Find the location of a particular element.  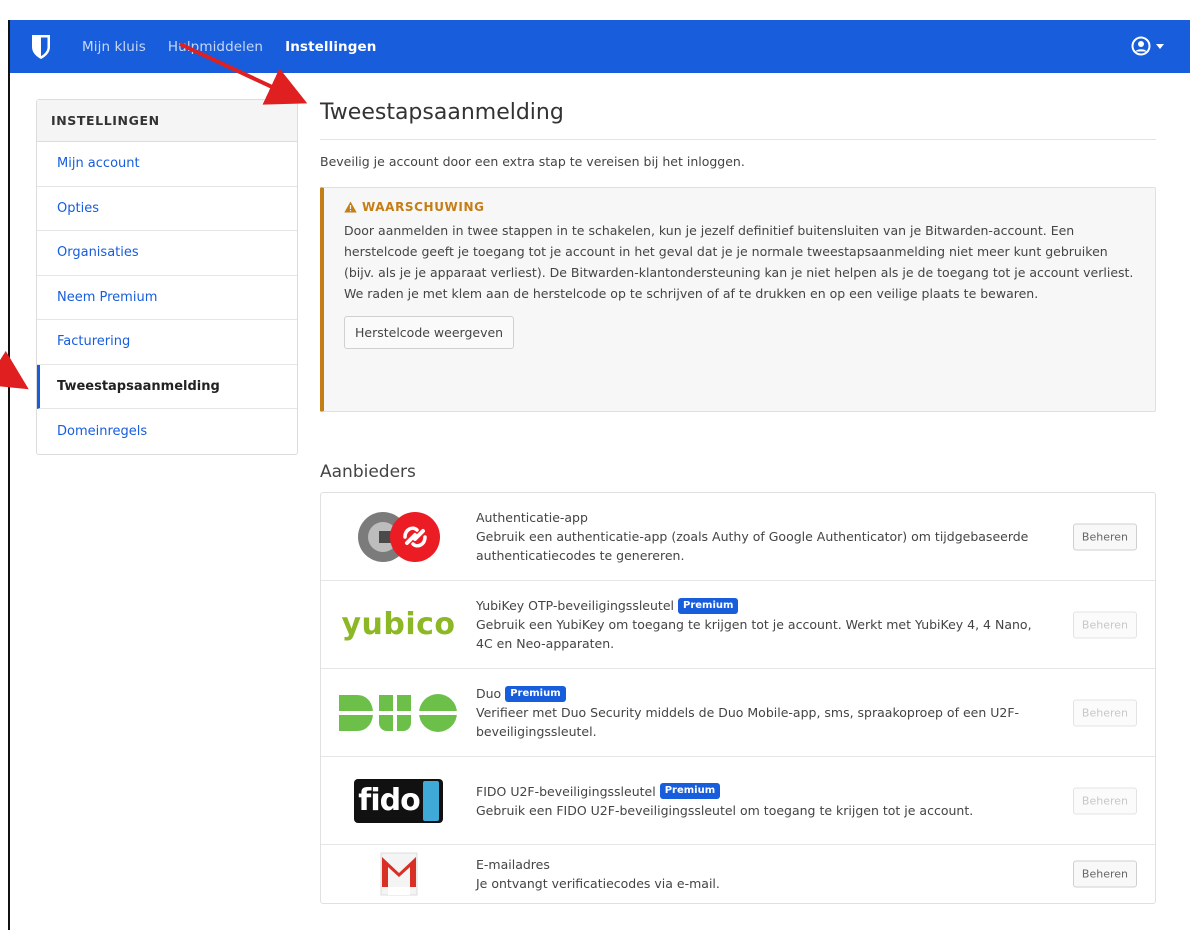

sidebar-item-two-step-login: Tweestapsaanmelding is located at coordinates (167, 386).